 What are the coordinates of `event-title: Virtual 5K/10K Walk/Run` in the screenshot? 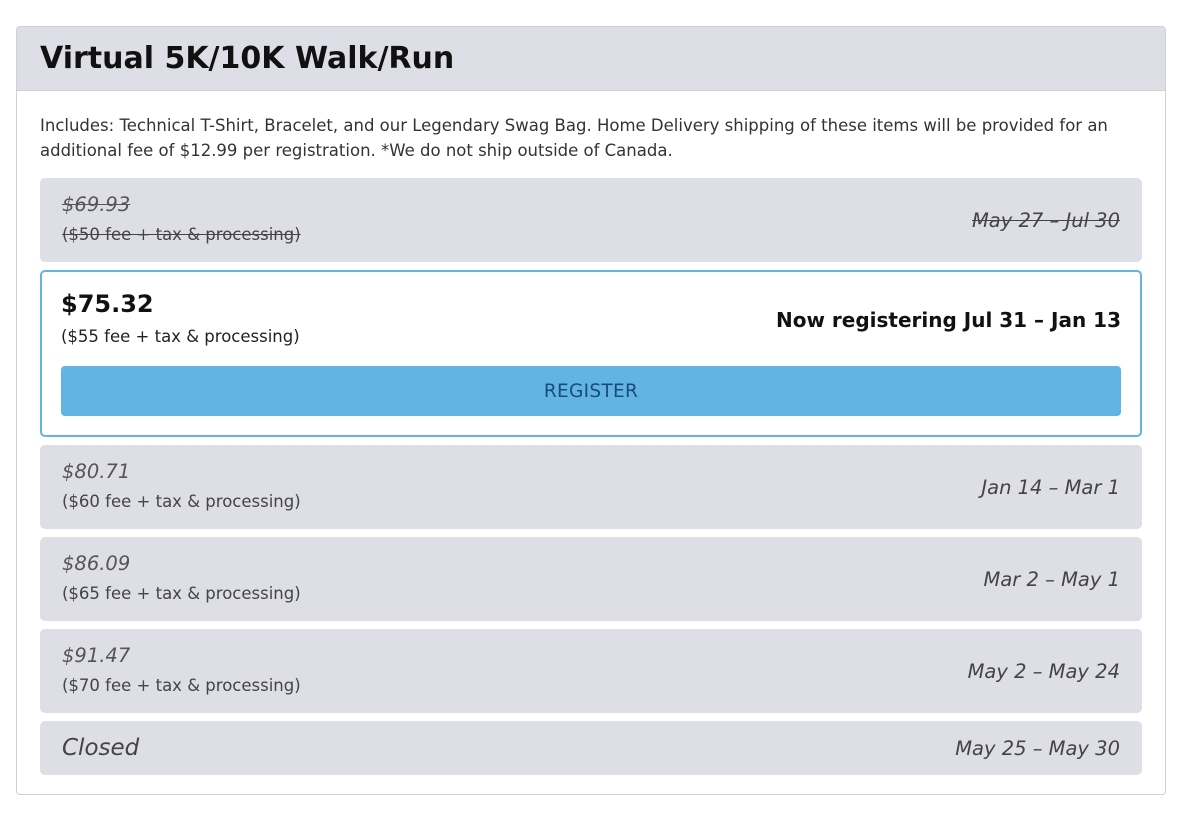 It's located at (247, 58).